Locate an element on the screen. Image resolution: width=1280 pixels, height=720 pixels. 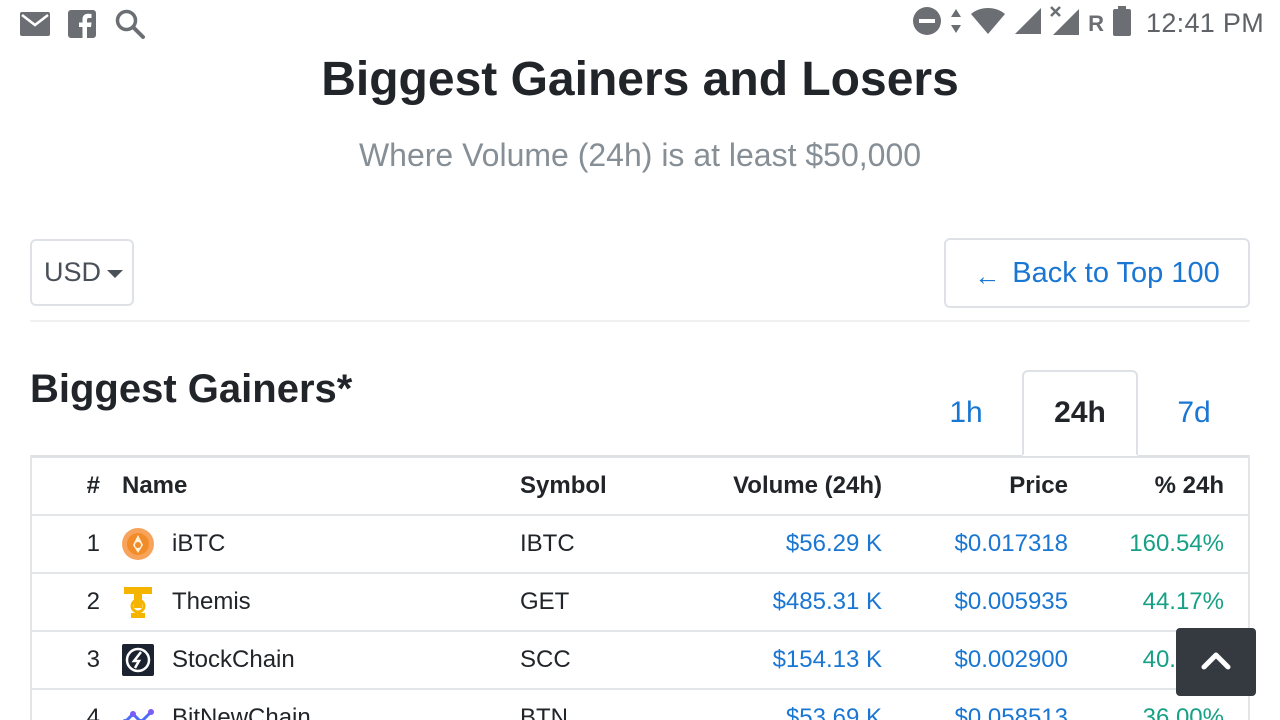
chevron-up-icon is located at coordinates (1216, 662).